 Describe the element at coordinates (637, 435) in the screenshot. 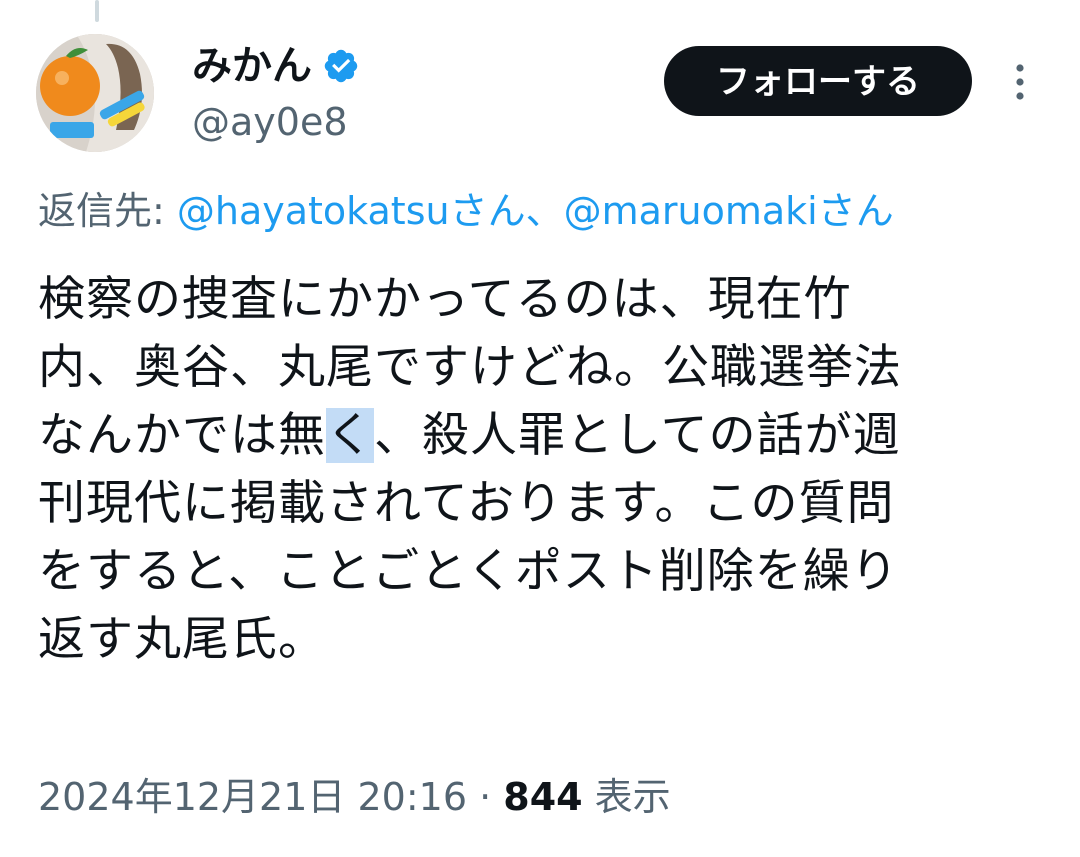

I see `tweet-text-segment: 、殺人罪としての話が週` at that location.